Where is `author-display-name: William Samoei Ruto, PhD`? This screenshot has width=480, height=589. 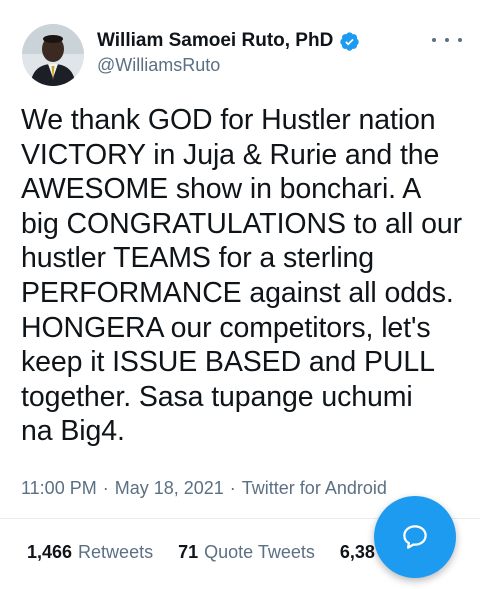 author-display-name: William Samoei Ruto, PhD is located at coordinates (215, 41).